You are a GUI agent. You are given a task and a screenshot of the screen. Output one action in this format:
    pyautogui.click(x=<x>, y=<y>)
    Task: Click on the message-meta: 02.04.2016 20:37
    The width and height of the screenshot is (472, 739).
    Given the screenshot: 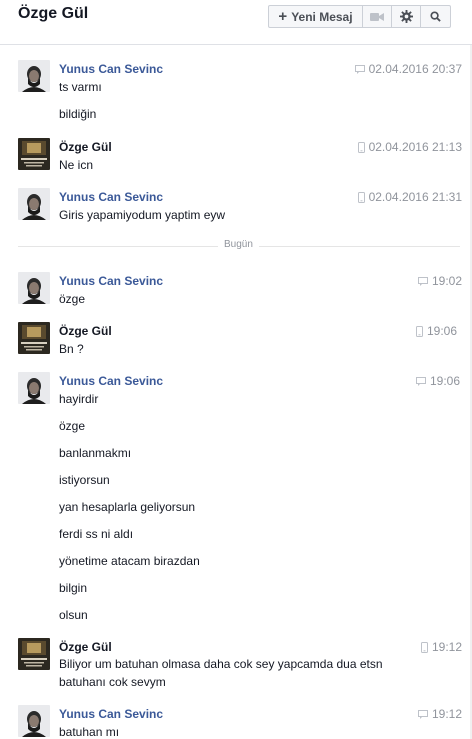 What is the action you would take?
    pyautogui.click(x=408, y=69)
    